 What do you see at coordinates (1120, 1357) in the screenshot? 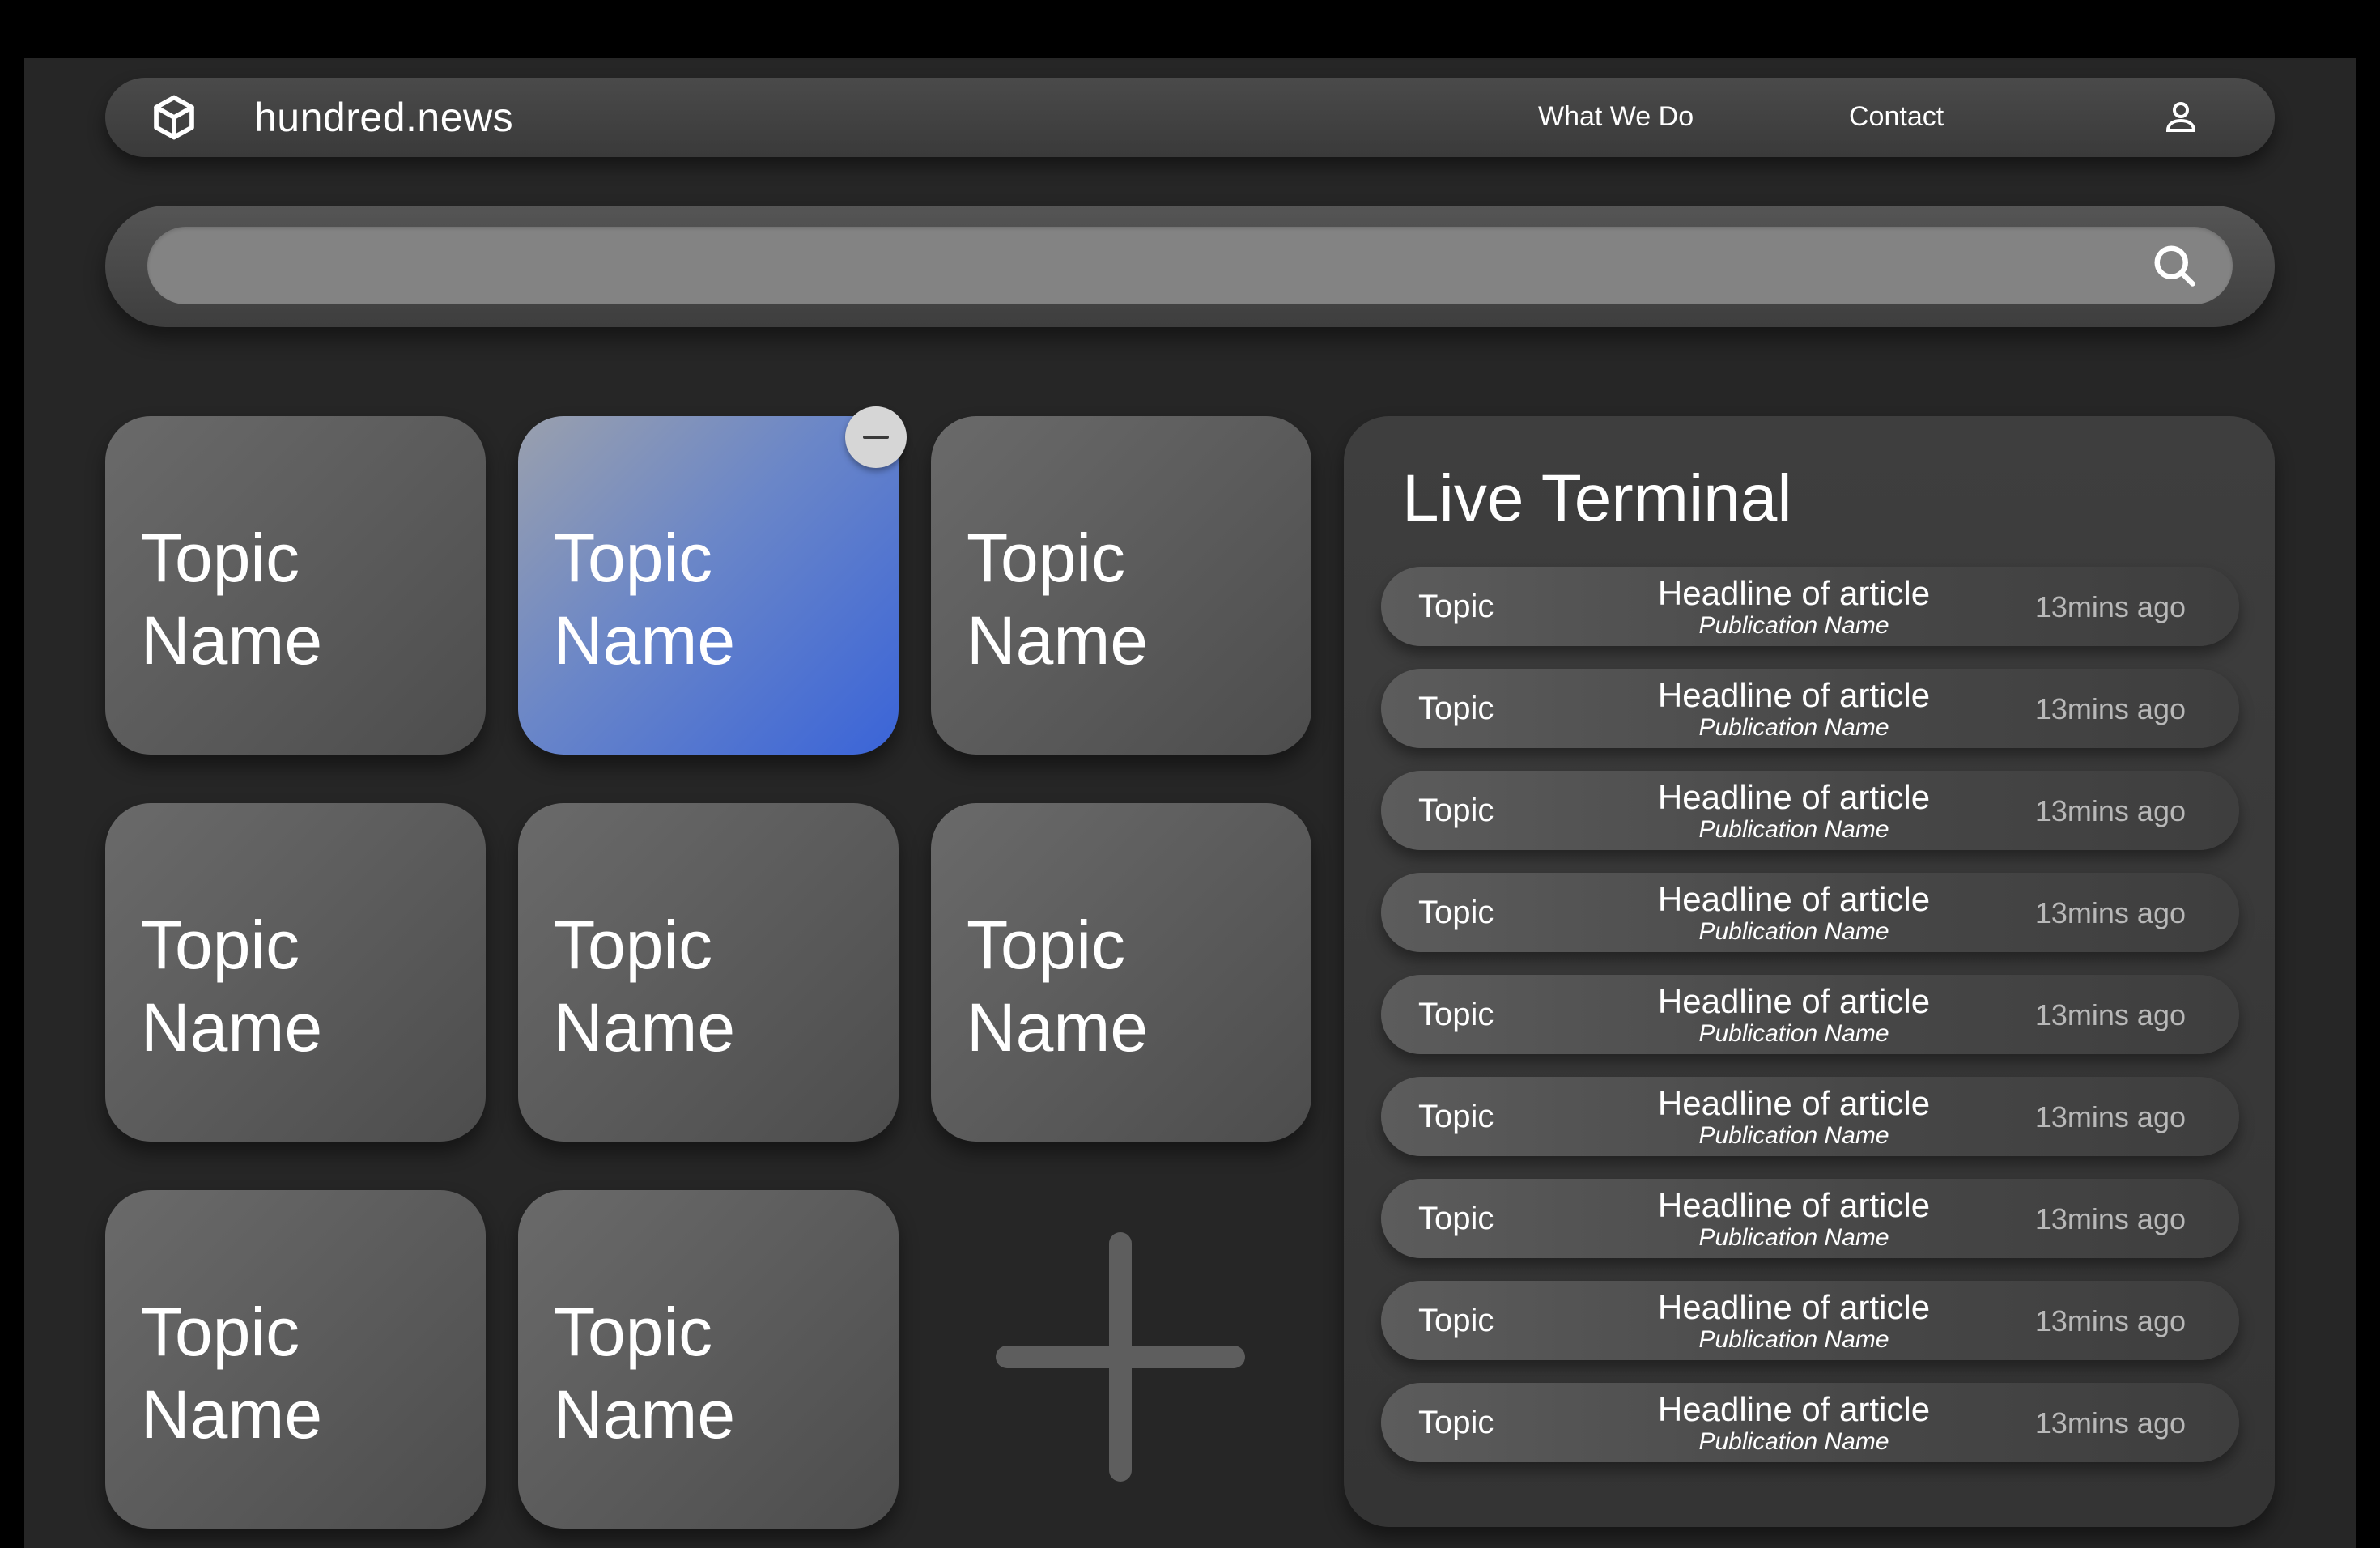
I see `add-topic-plus-icon` at bounding box center [1120, 1357].